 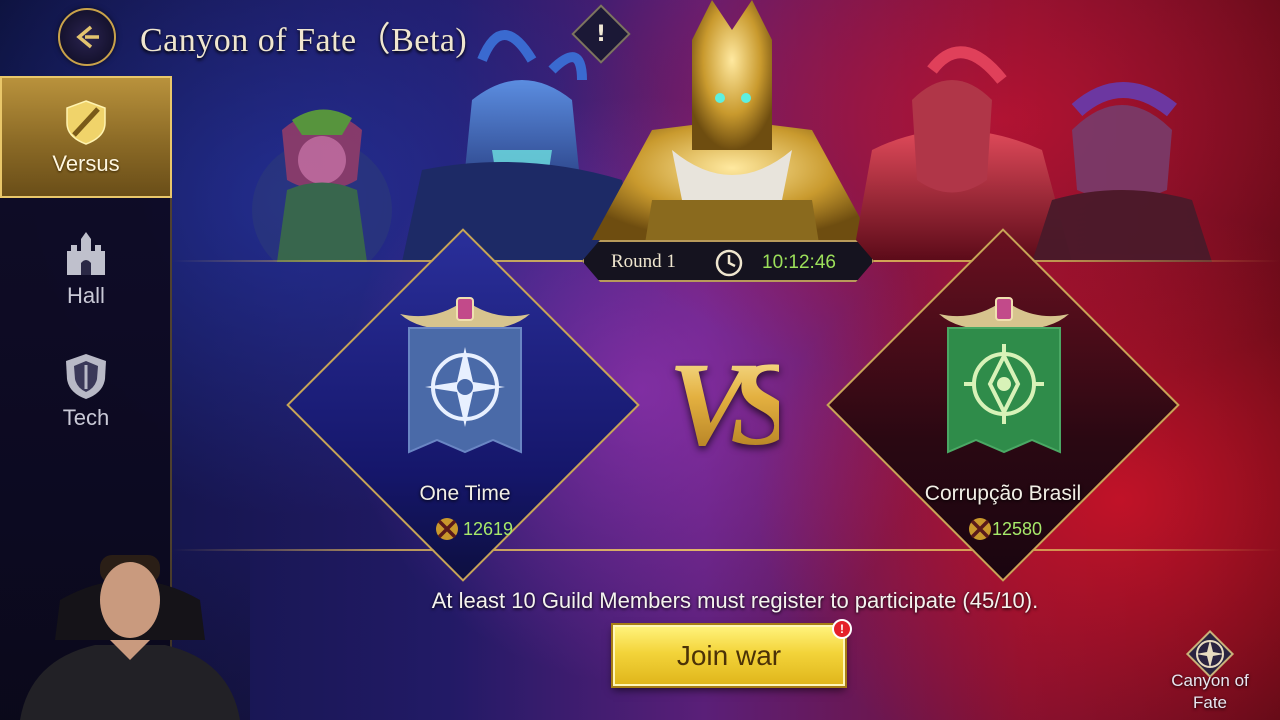 What do you see at coordinates (86, 417) in the screenshot?
I see `sidebar-tab-label: Tech` at bounding box center [86, 417].